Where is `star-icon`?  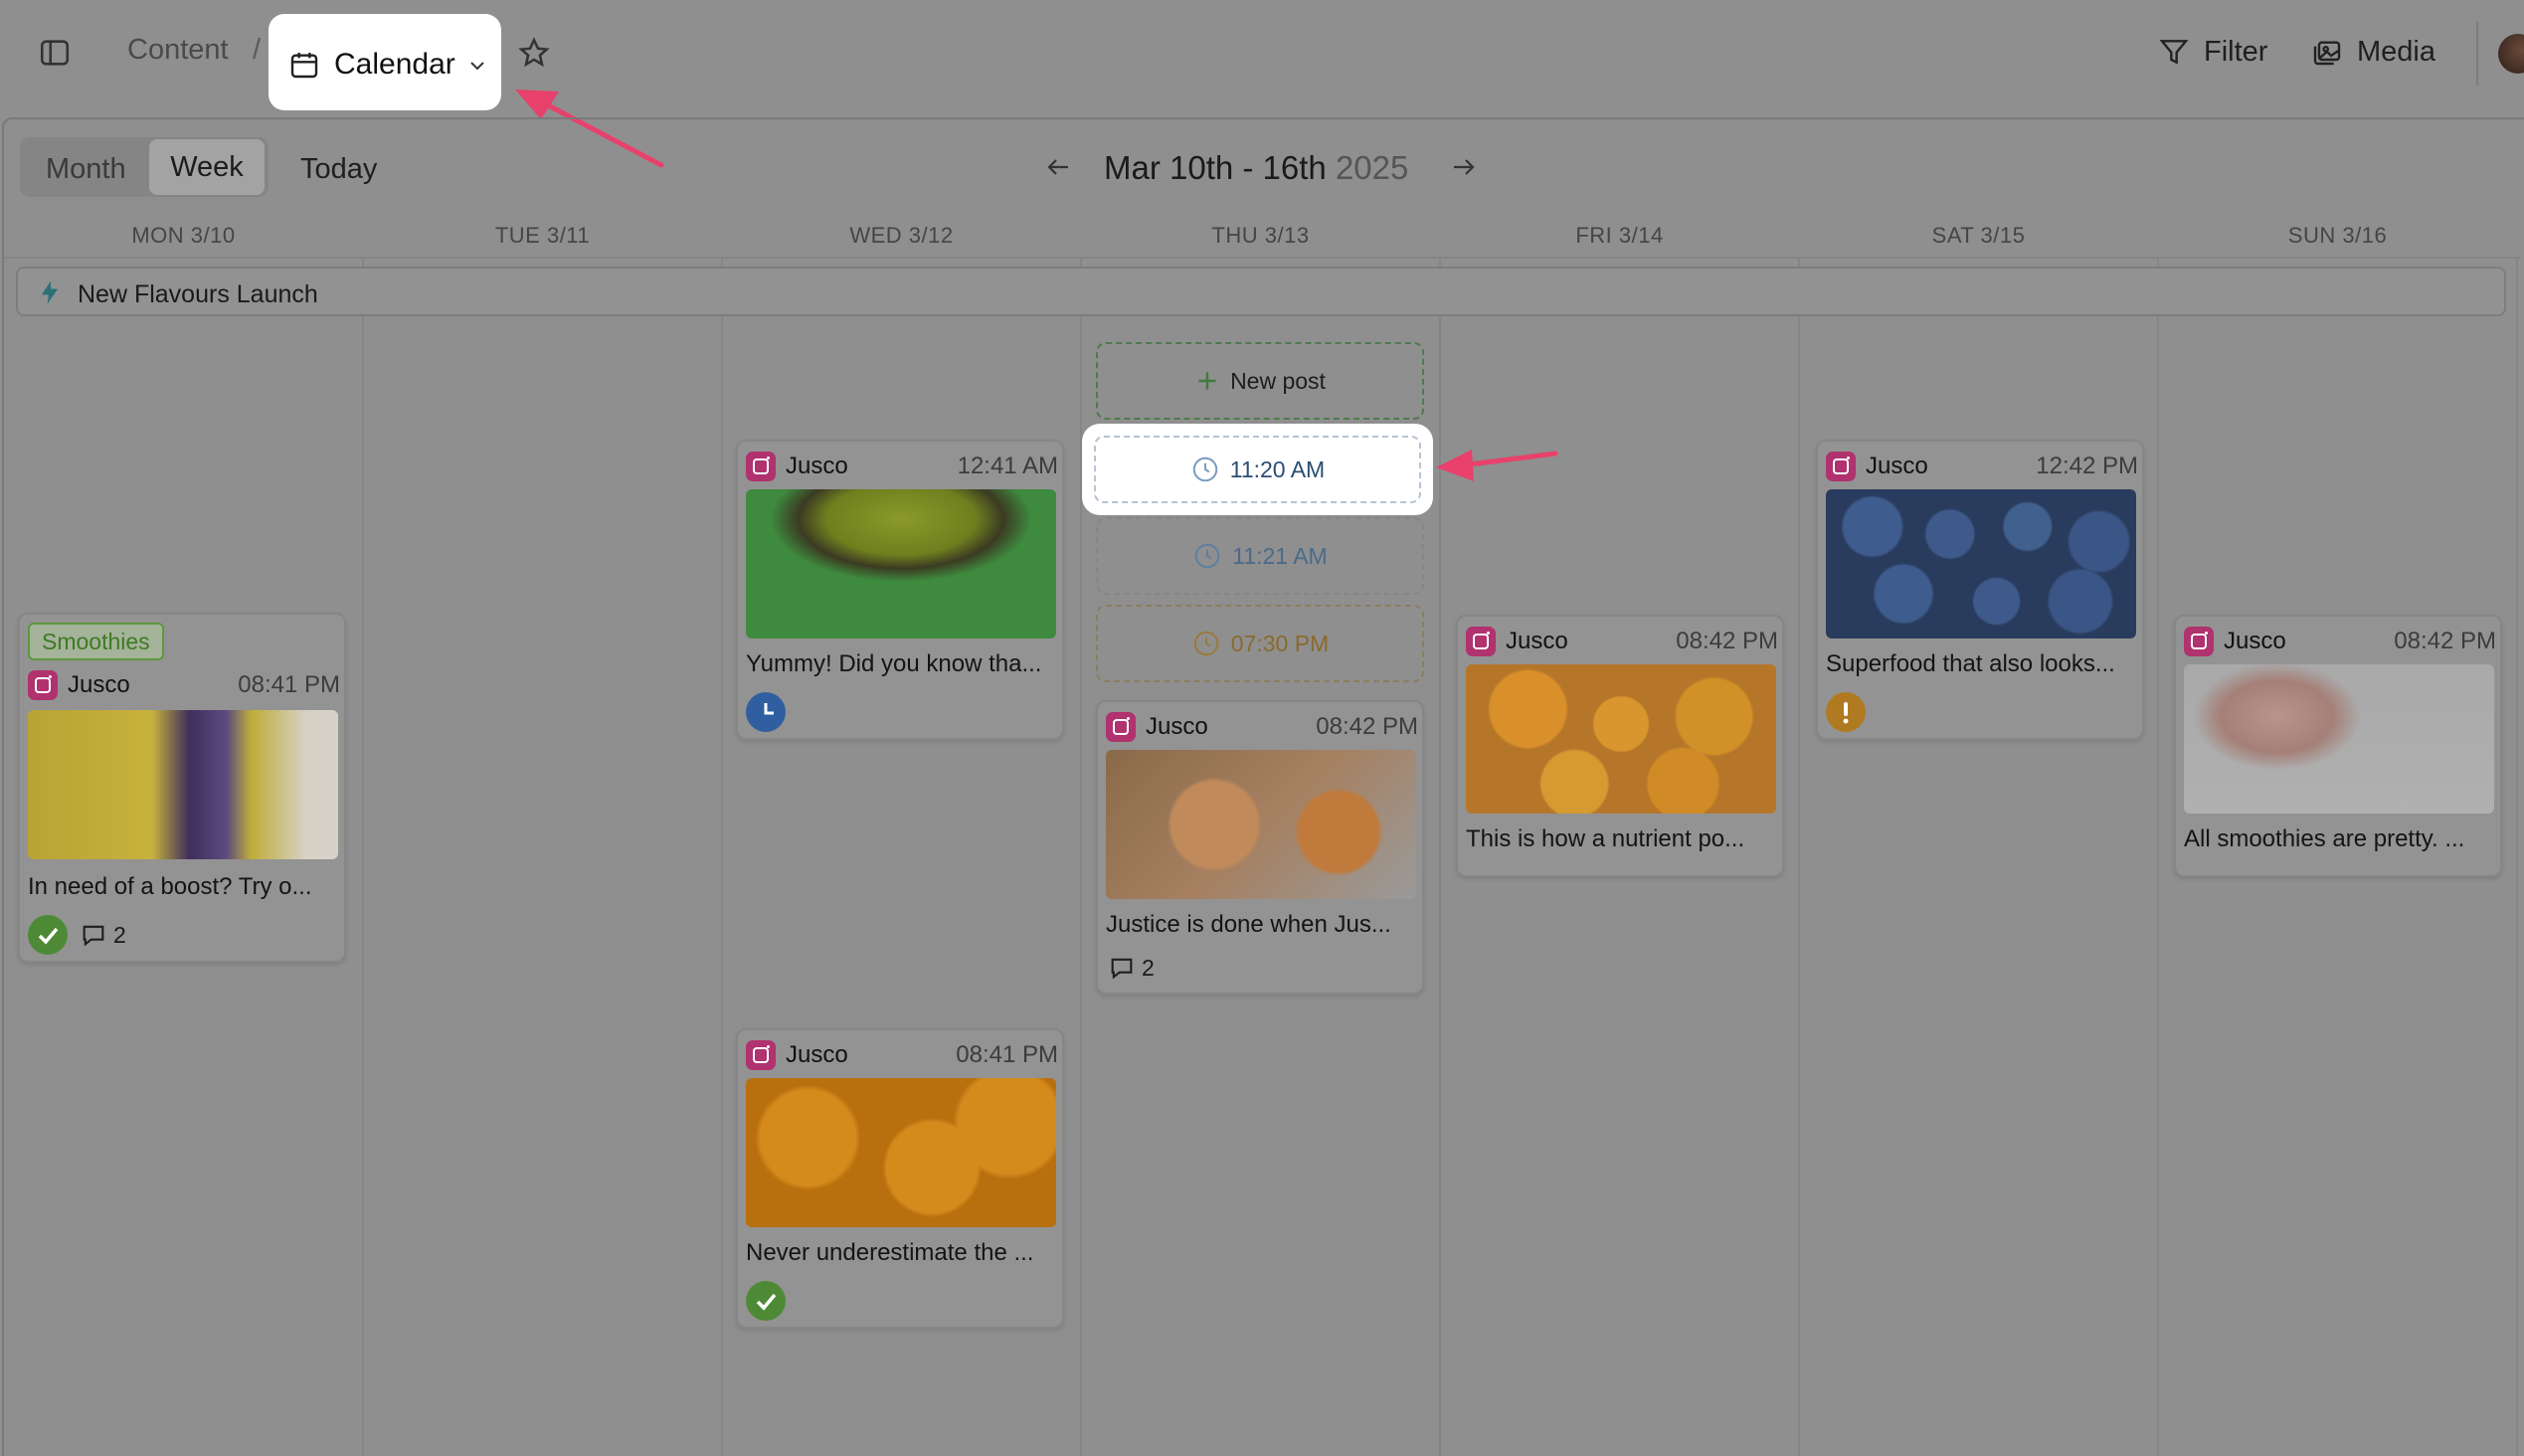
star-icon is located at coordinates (534, 53).